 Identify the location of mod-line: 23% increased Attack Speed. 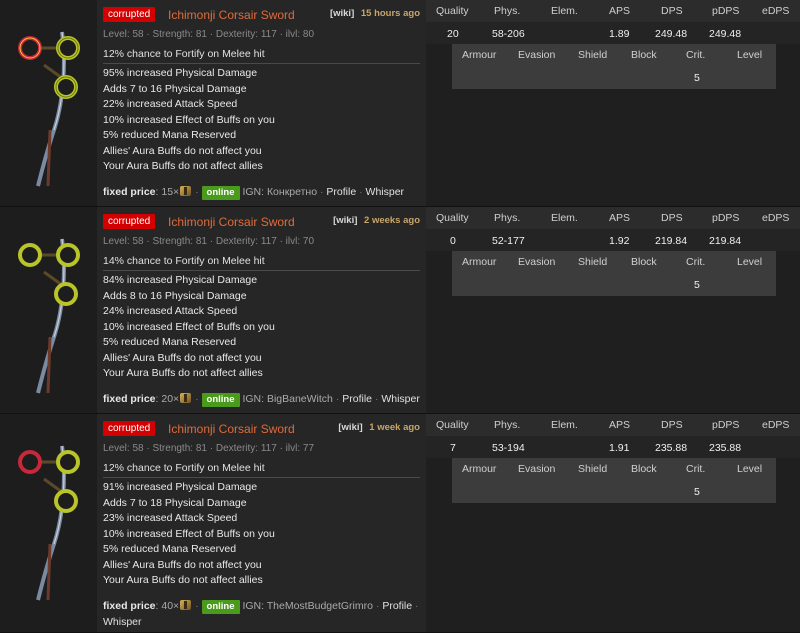
(170, 518).